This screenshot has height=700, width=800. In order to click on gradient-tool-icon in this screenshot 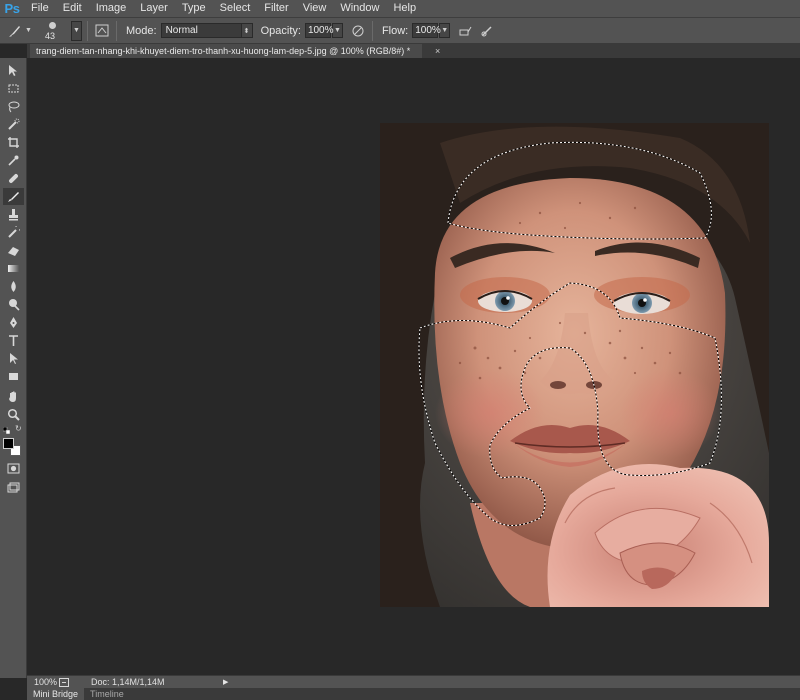, I will do `click(13, 268)`.